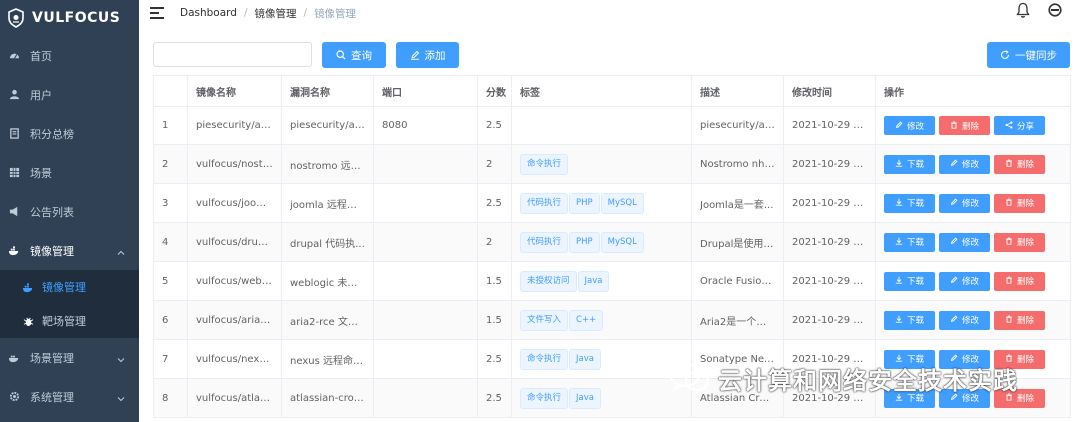  What do you see at coordinates (69, 396) in the screenshot?
I see `sidebar-item-system-management: 系统管理` at bounding box center [69, 396].